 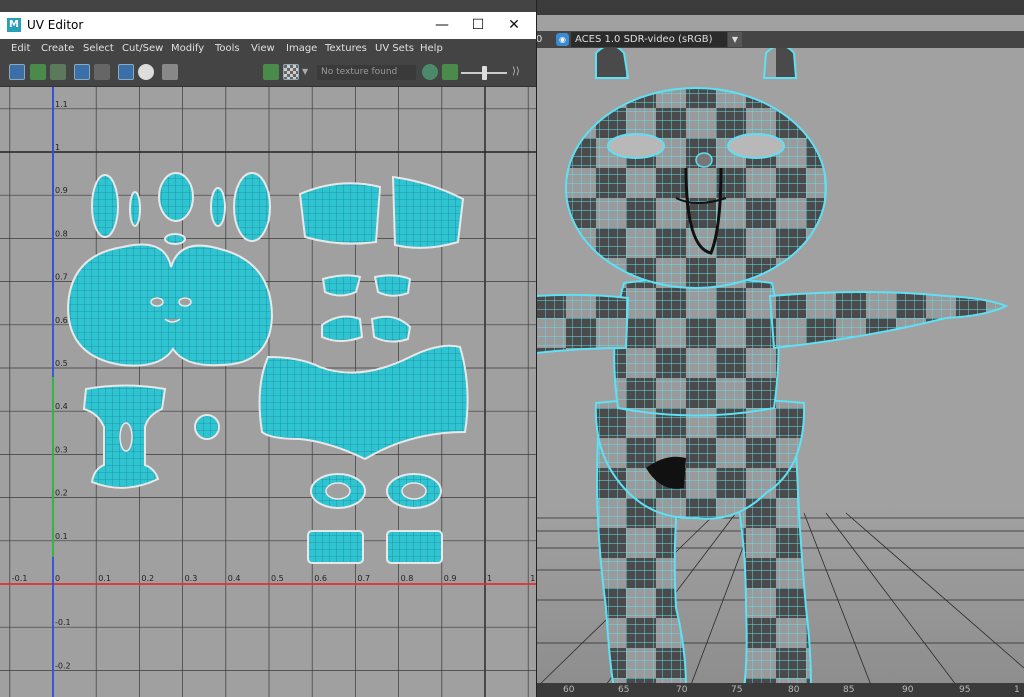 I want to click on grid-label-u: 0.2, so click(x=147, y=578).